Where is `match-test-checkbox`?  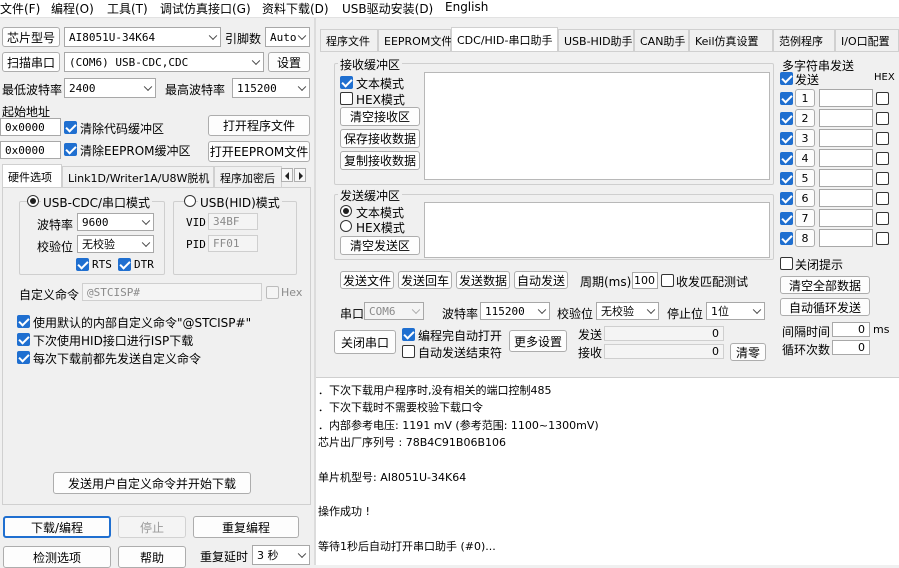
match-test-checkbox is located at coordinates (667, 280).